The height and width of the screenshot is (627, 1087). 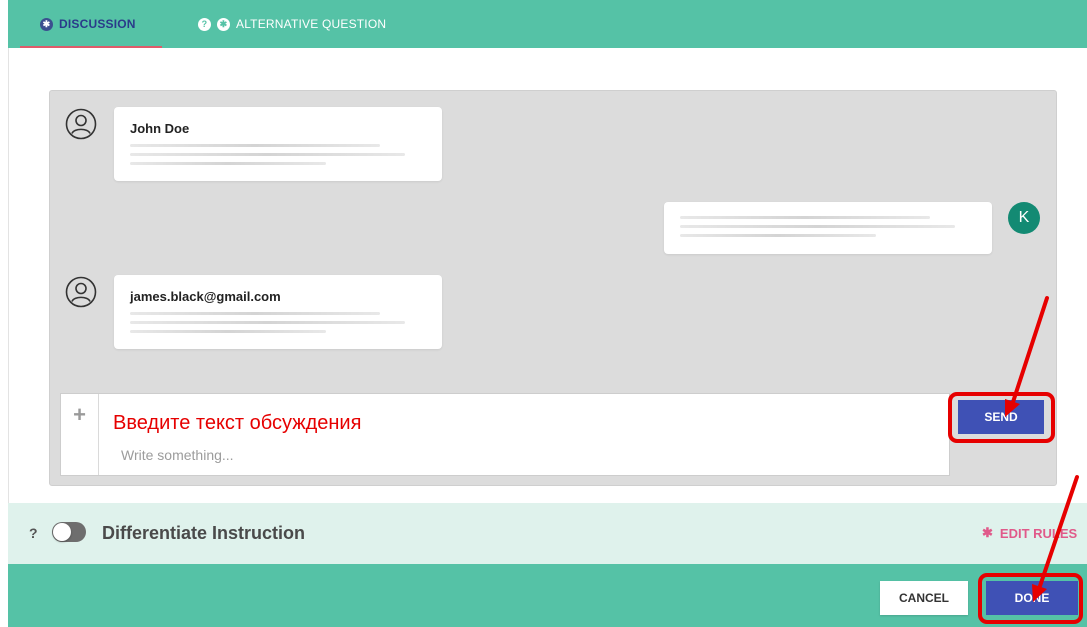 I want to click on gear-icon: ✱, so click(x=987, y=532).